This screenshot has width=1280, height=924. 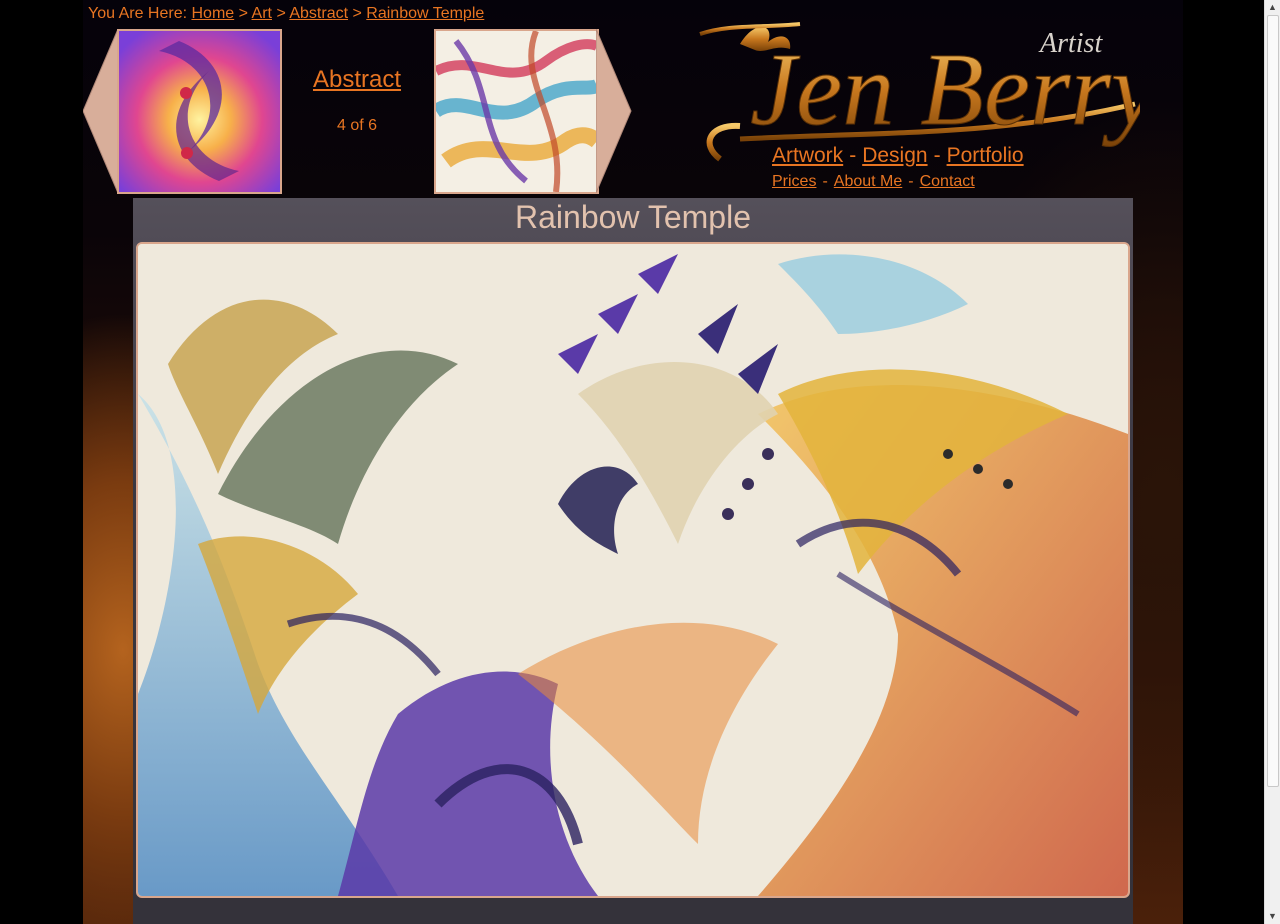 I want to click on primary-nav: Artwork - Design - Portfolio, so click(x=898, y=156).